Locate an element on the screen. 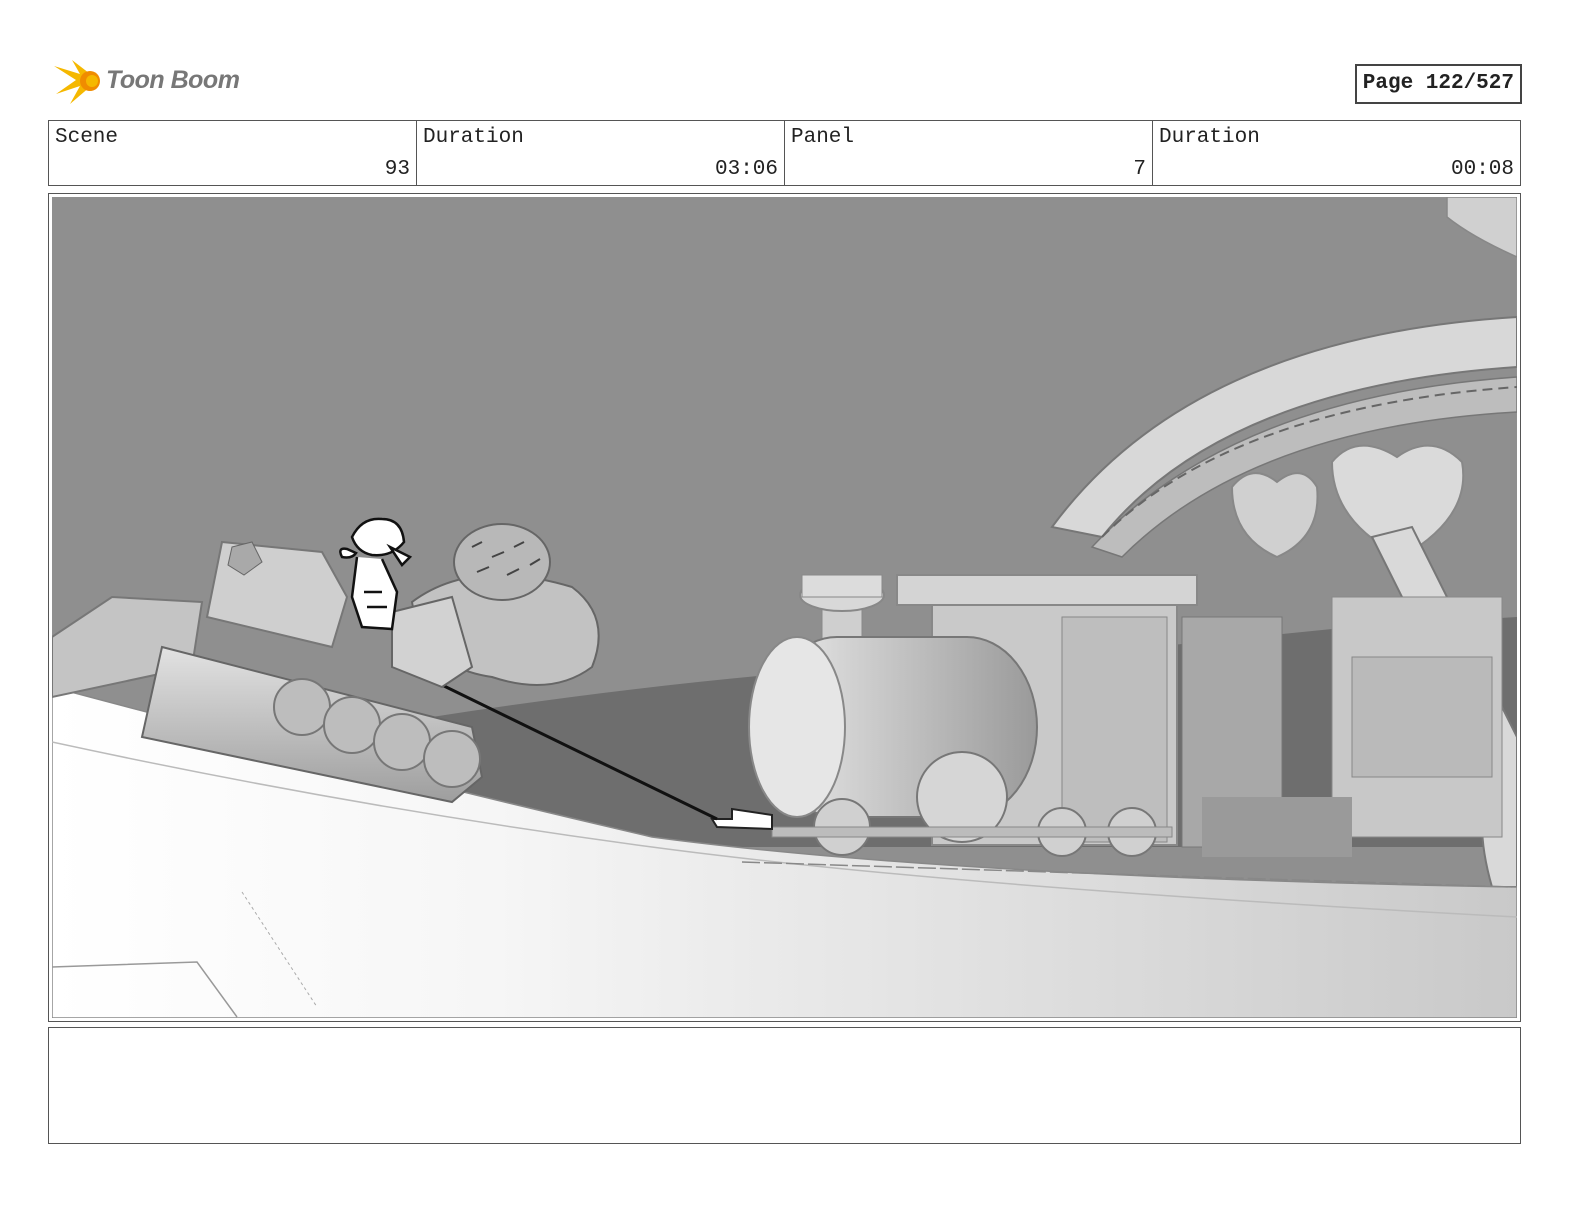  scene-duration-value: 03:06 is located at coordinates (746, 169).